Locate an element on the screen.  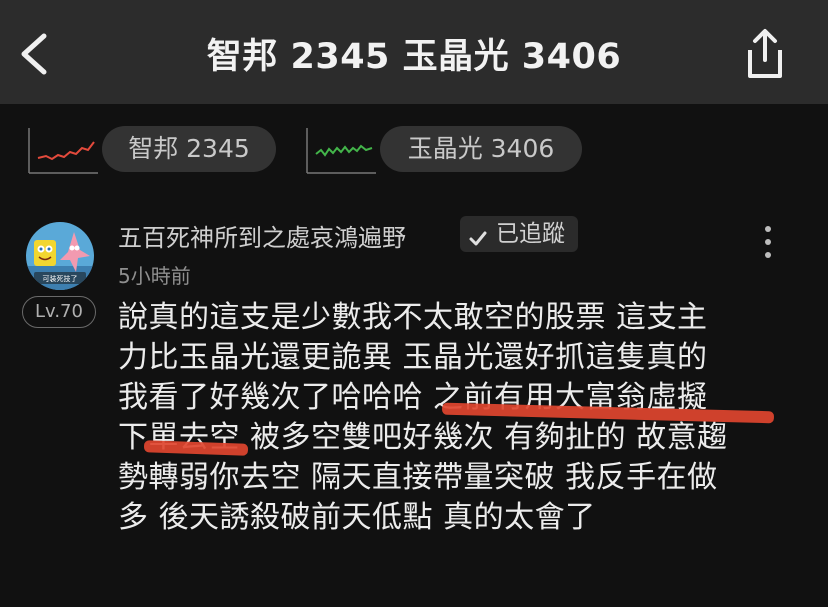
ticker-chip-label: 玉晶光 3406 is located at coordinates (481, 148).